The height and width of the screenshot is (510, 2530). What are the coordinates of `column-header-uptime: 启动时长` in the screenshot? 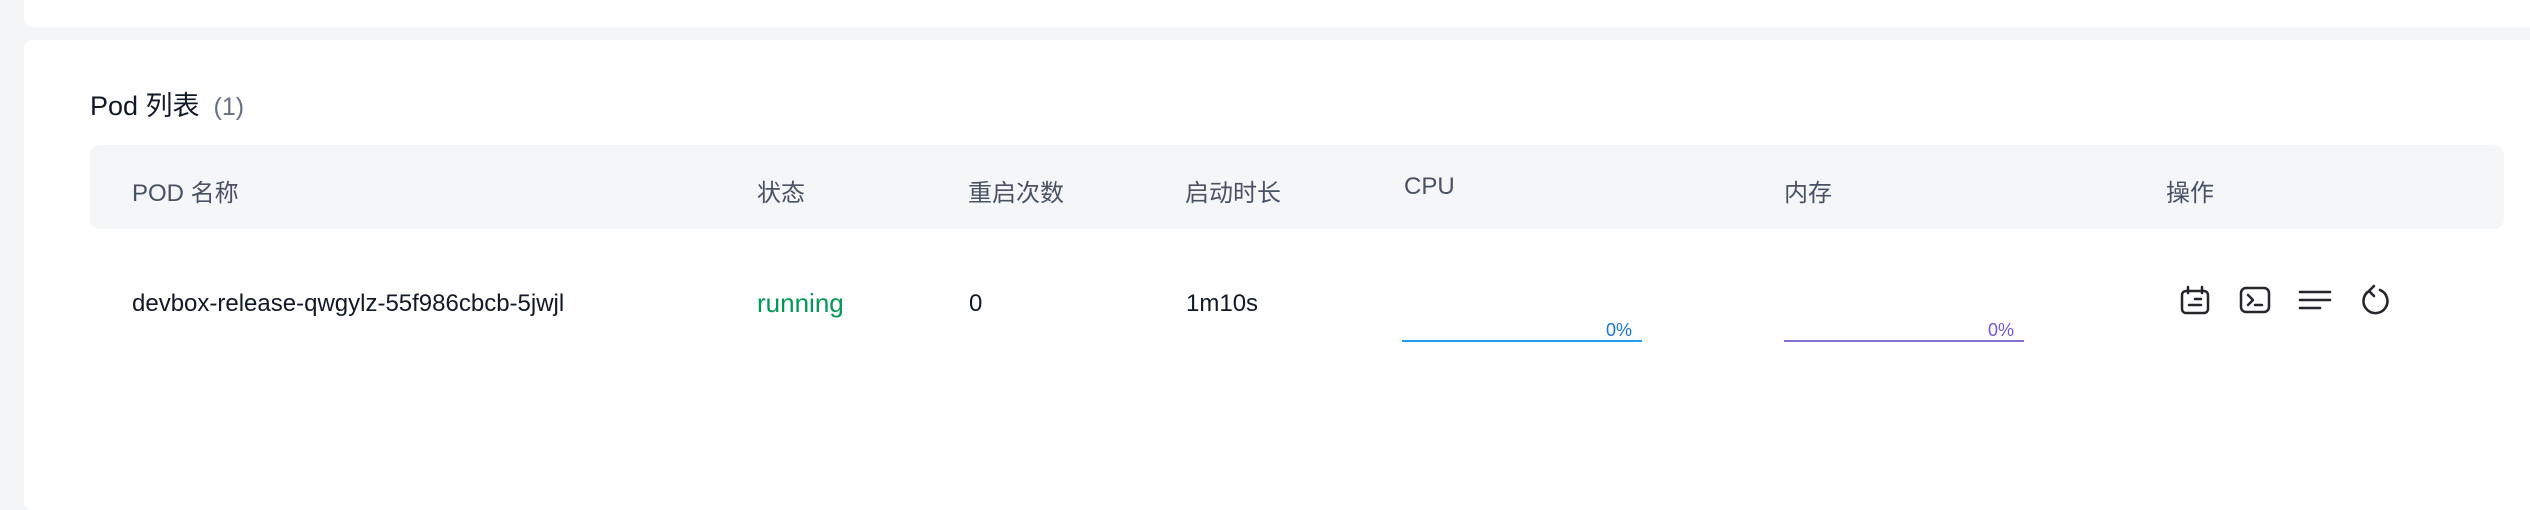 It's located at (1233, 193).